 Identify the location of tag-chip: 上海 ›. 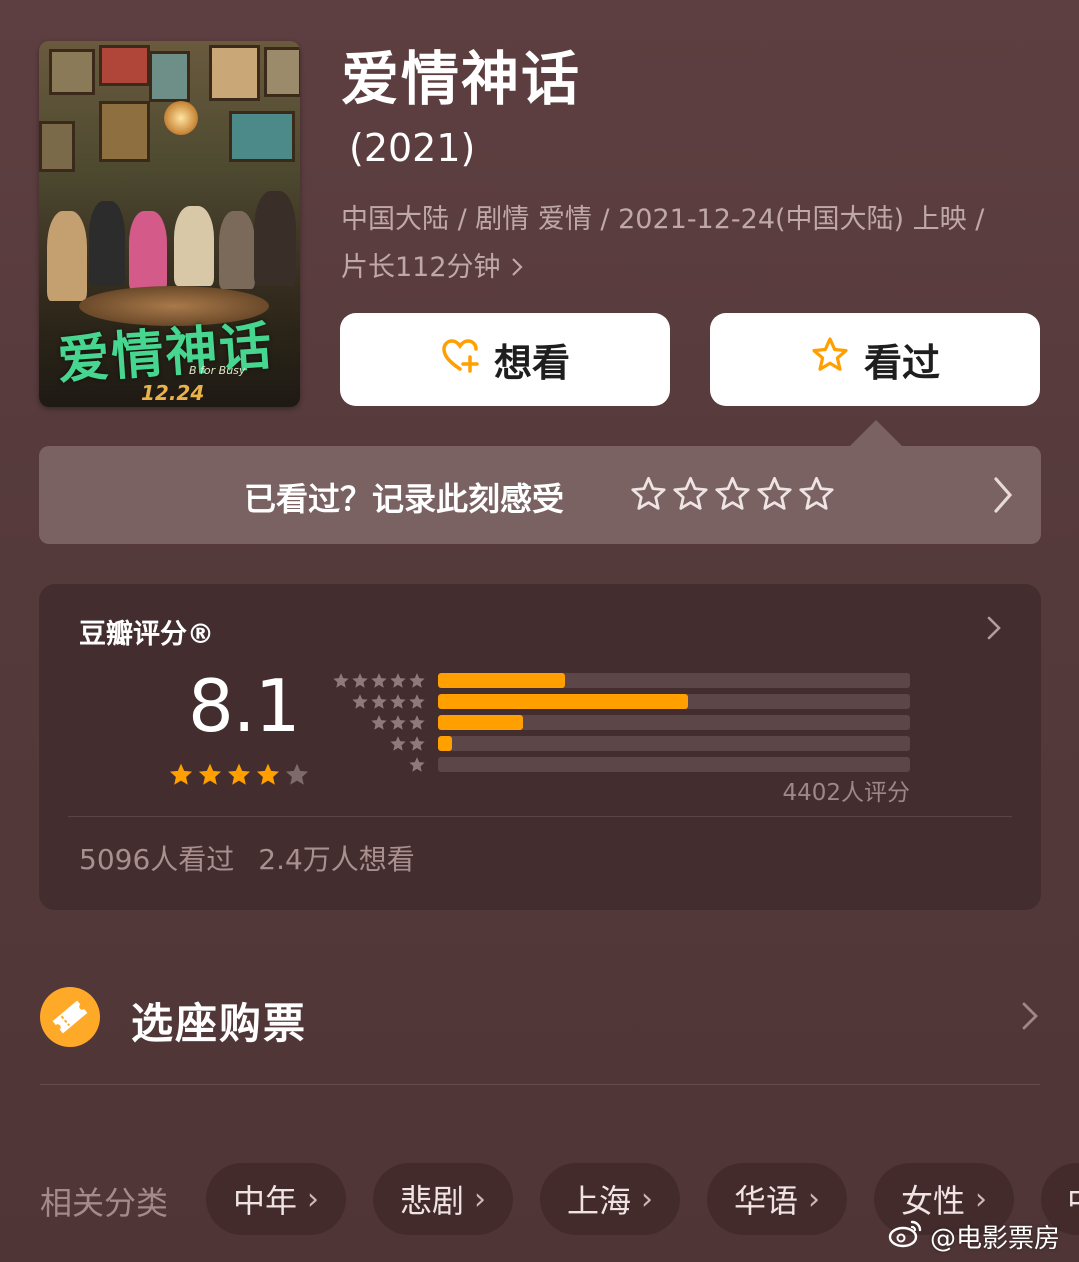
(610, 1199).